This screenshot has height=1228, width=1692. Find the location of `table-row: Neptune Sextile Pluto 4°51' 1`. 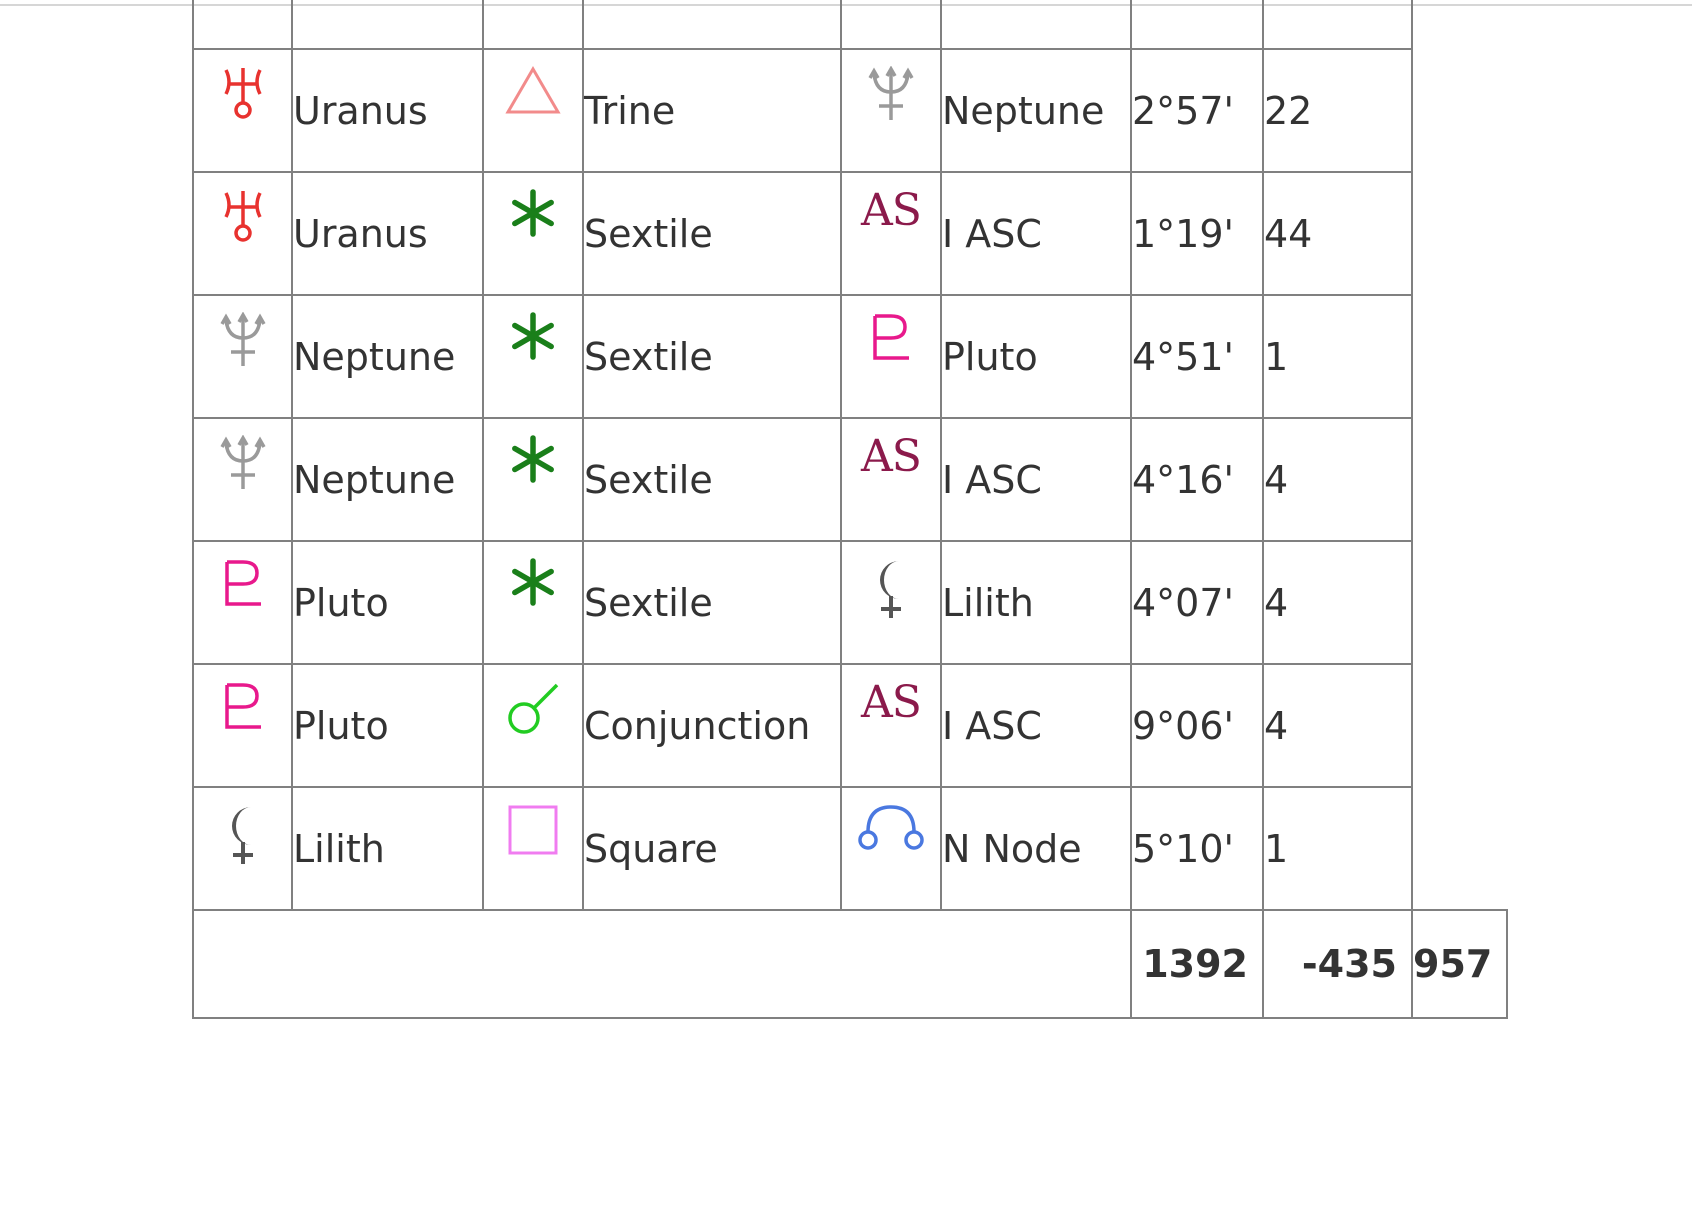

table-row: Neptune Sextile Pluto 4°51' 1 is located at coordinates (849, 356).